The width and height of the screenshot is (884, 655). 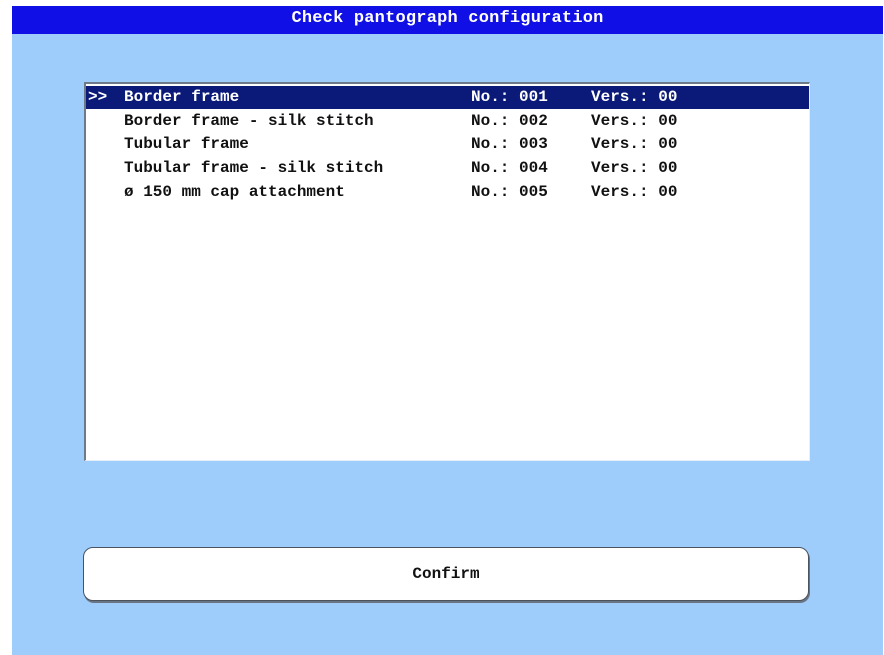 What do you see at coordinates (509, 192) in the screenshot?
I see `item-number: No.: 005` at bounding box center [509, 192].